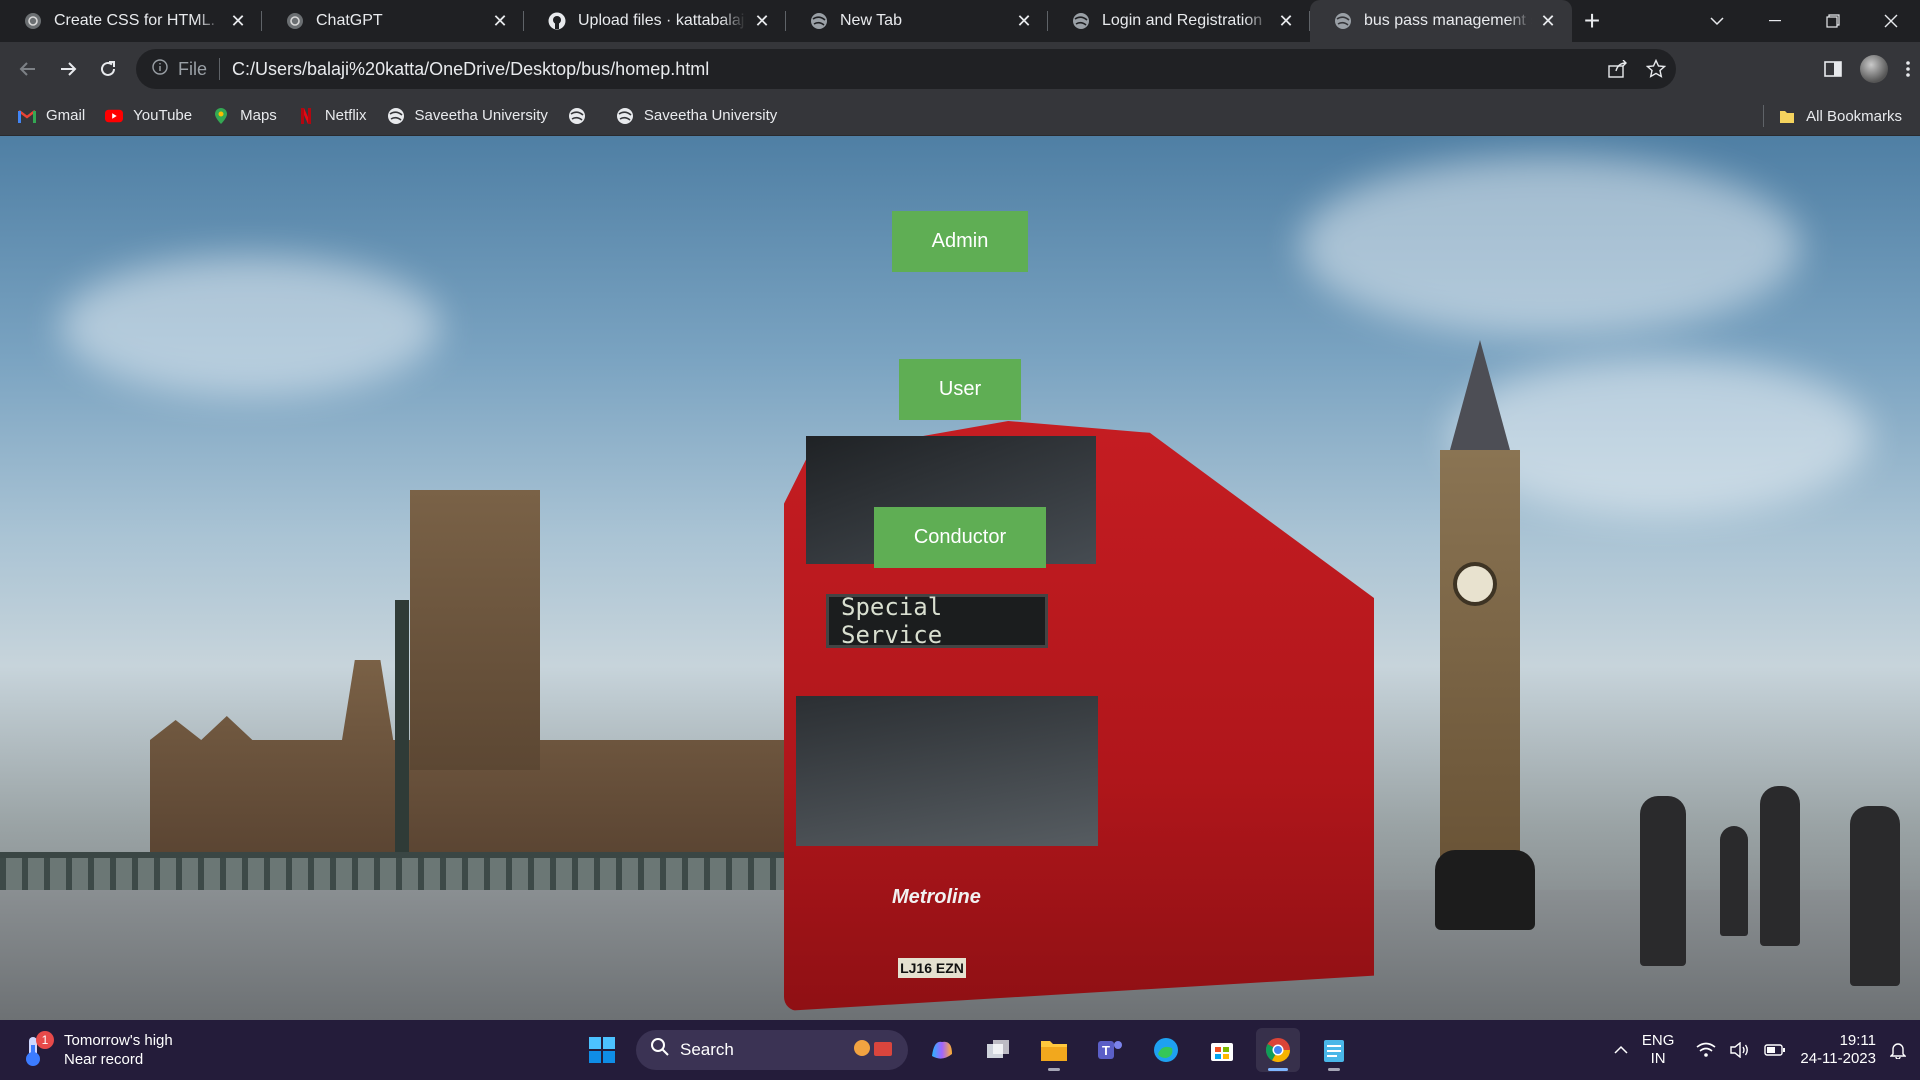 This screenshot has width=1920, height=1080. What do you see at coordinates (114, 116) in the screenshot?
I see `youtube-icon` at bounding box center [114, 116].